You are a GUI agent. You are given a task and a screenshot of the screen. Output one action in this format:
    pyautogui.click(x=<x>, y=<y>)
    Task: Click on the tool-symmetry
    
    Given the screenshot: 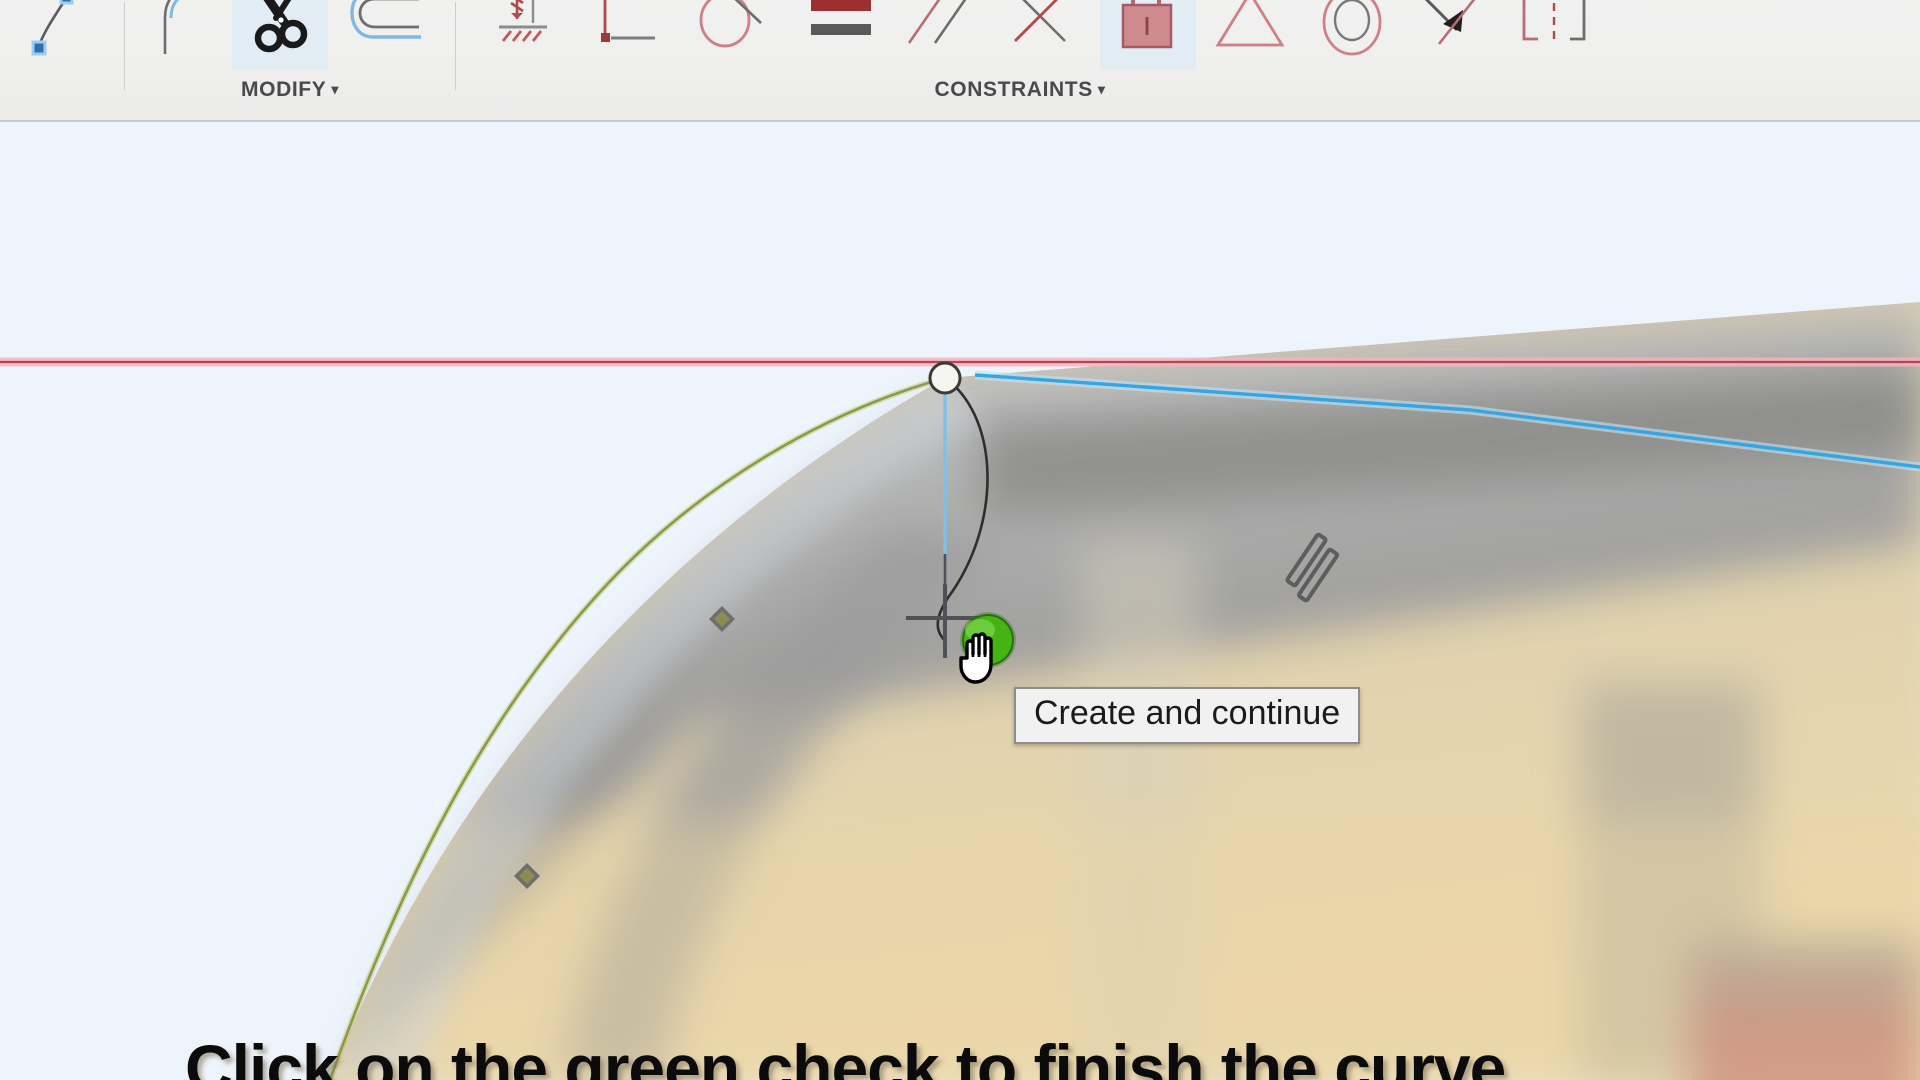 What is the action you would take?
    pyautogui.click(x=1250, y=35)
    